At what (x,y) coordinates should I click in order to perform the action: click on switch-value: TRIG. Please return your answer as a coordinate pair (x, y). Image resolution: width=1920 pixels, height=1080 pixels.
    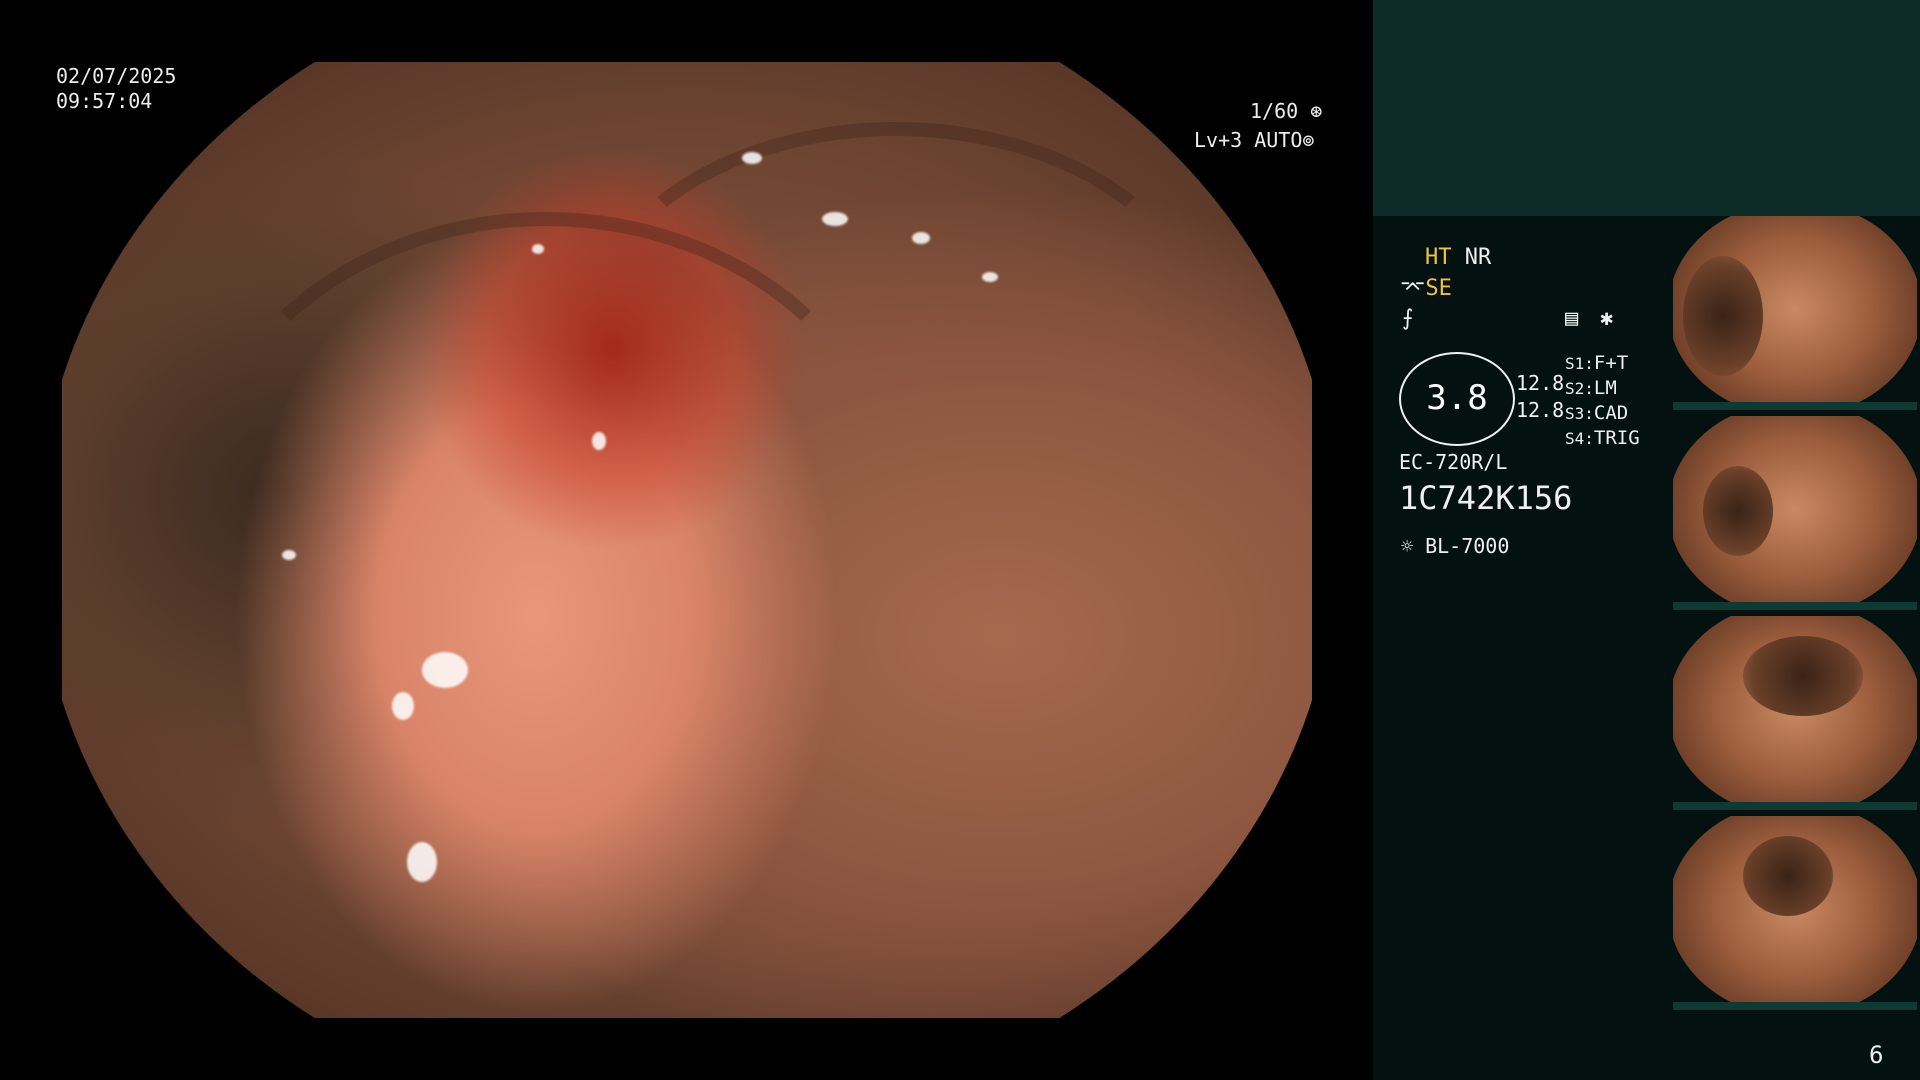
    Looking at the image, I should click on (1616, 438).